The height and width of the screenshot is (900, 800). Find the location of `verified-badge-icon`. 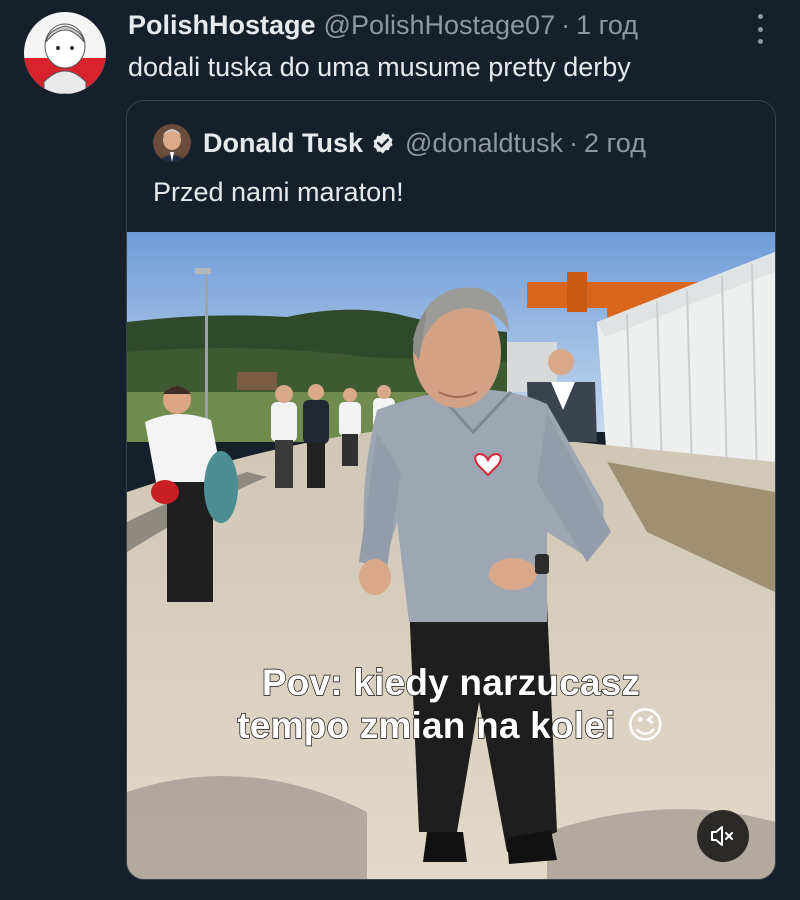

verified-badge-icon is located at coordinates (383, 143).